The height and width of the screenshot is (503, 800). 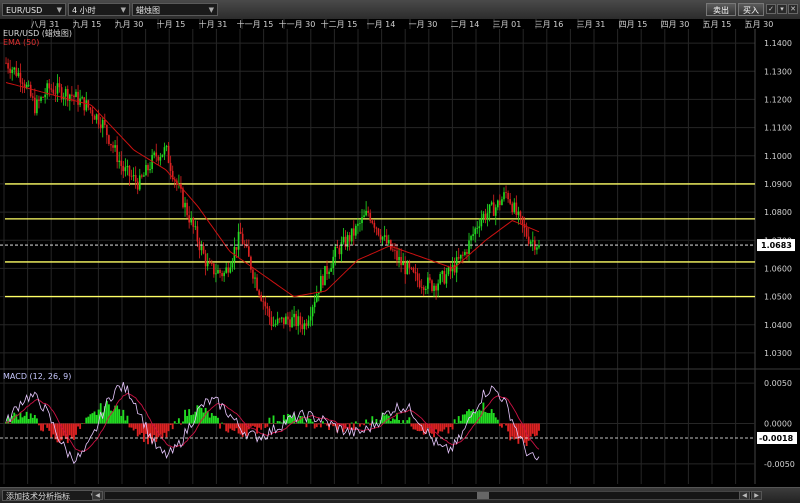 I want to click on scroll-right-icon: ▶, so click(x=756, y=495).